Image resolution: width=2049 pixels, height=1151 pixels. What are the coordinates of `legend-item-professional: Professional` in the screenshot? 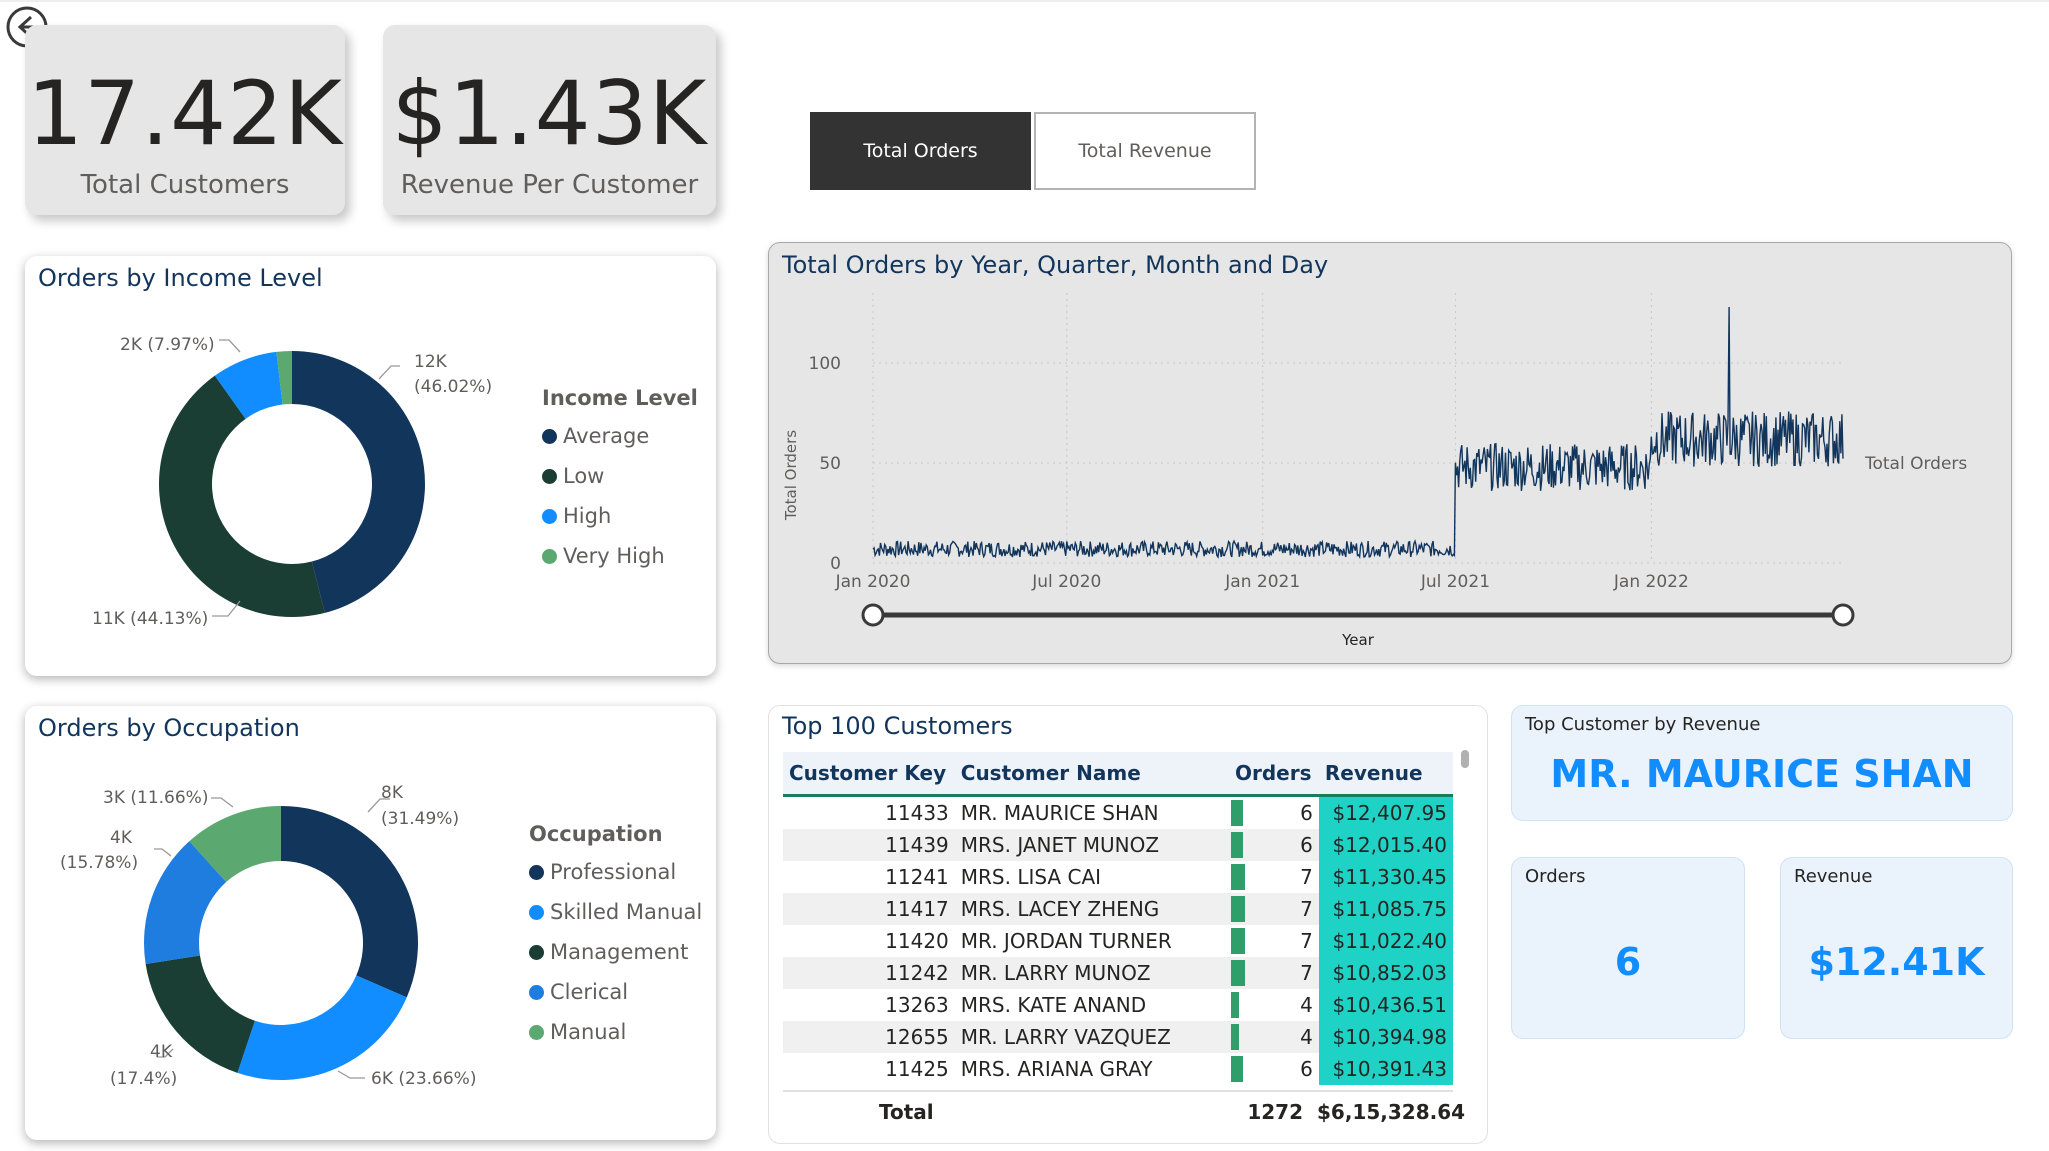 It's located at (615, 872).